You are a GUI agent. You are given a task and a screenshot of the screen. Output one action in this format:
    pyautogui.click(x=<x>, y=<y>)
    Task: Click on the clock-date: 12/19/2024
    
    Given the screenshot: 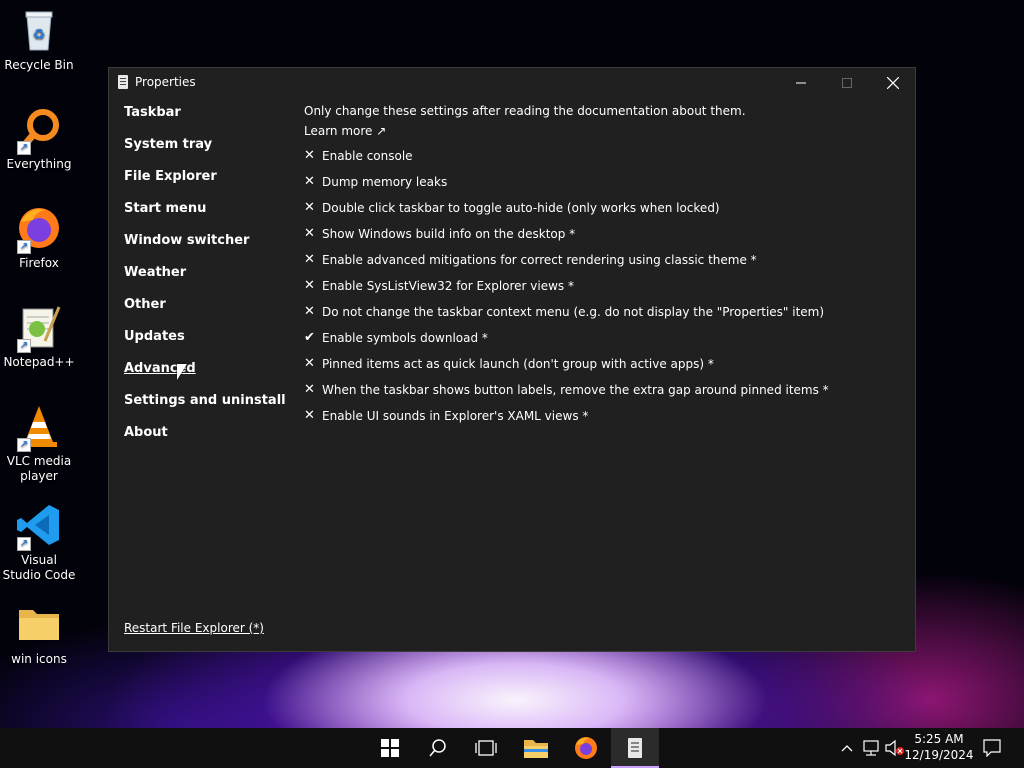 What is the action you would take?
    pyautogui.click(x=939, y=755)
    